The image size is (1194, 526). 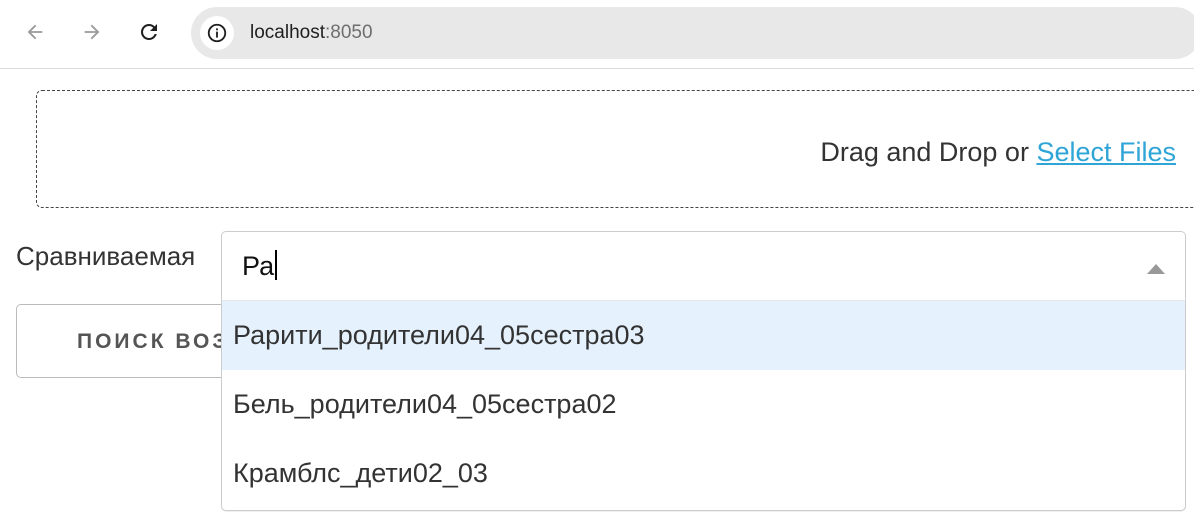 I want to click on url-text: localhost:8050, so click(x=311, y=33).